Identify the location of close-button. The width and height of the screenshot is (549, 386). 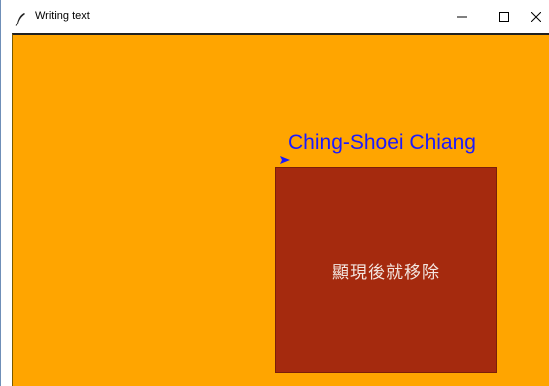
(535, 16).